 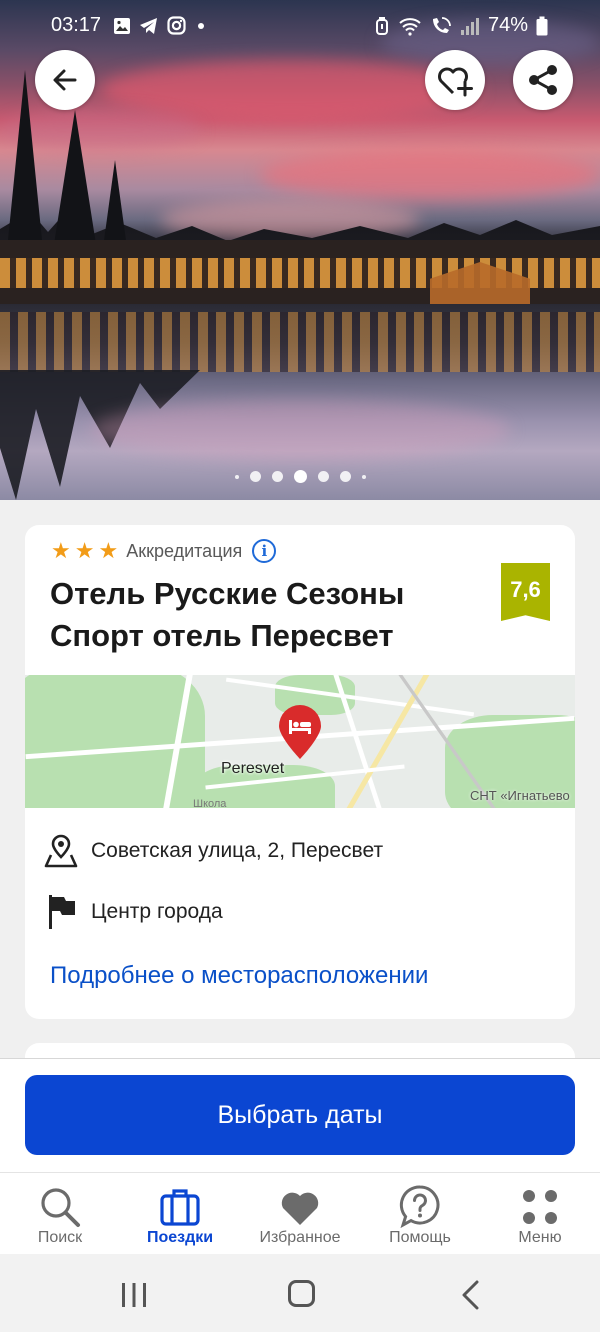 What do you see at coordinates (410, 26) in the screenshot?
I see `wifi-icon` at bounding box center [410, 26].